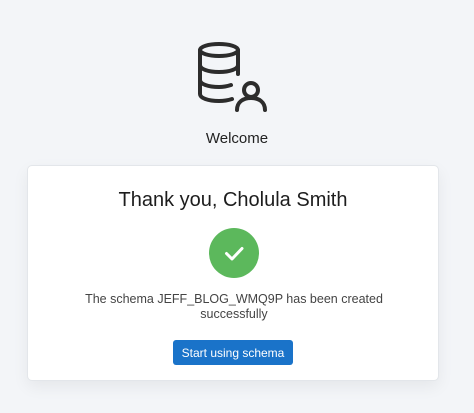 The image size is (474, 413). I want to click on welcome-text: Welcome, so click(237, 138).